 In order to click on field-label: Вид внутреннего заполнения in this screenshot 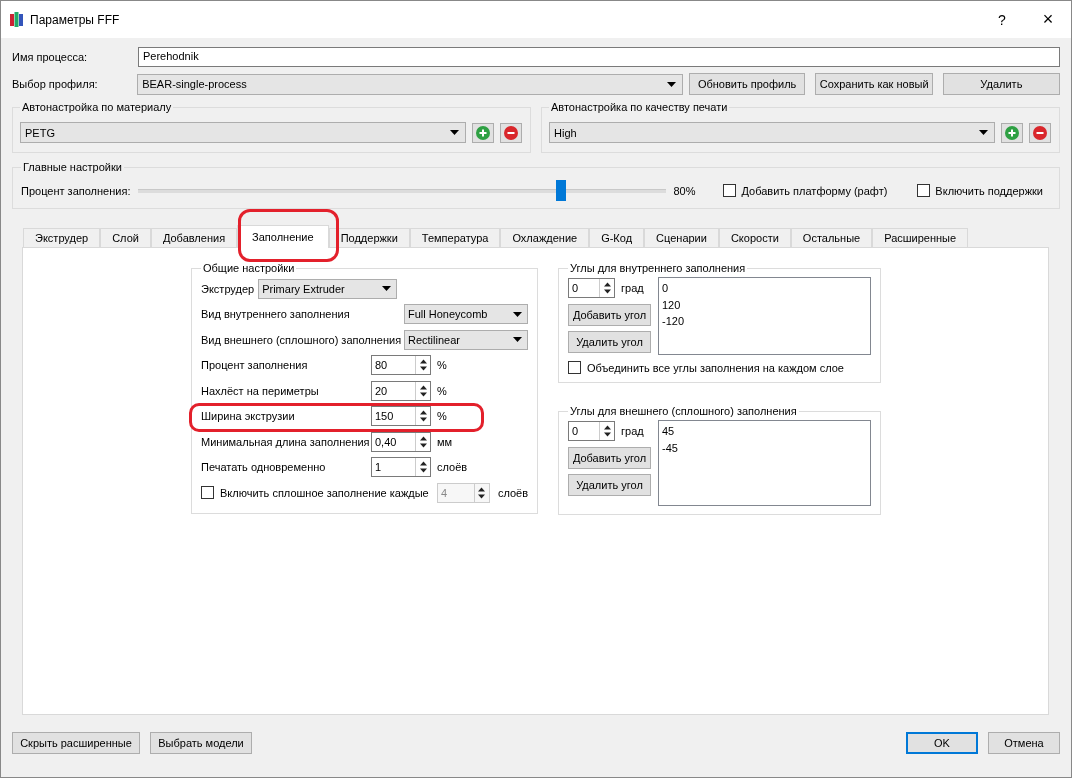, I will do `click(275, 314)`.